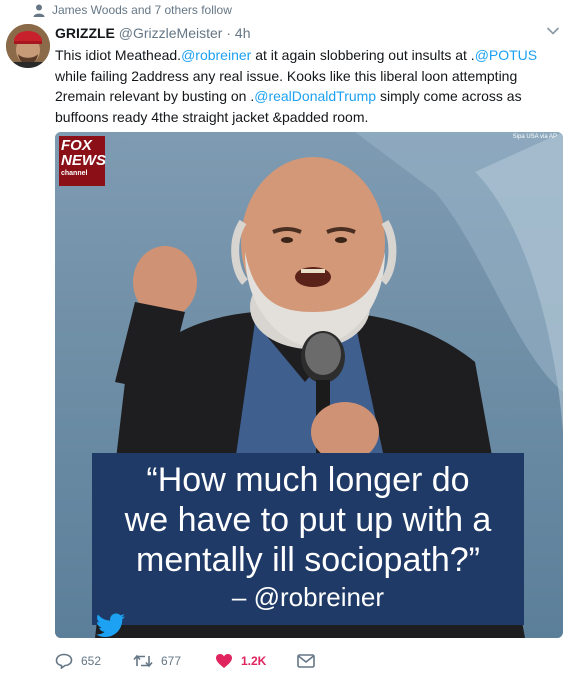  I want to click on person-icon, so click(39, 10).